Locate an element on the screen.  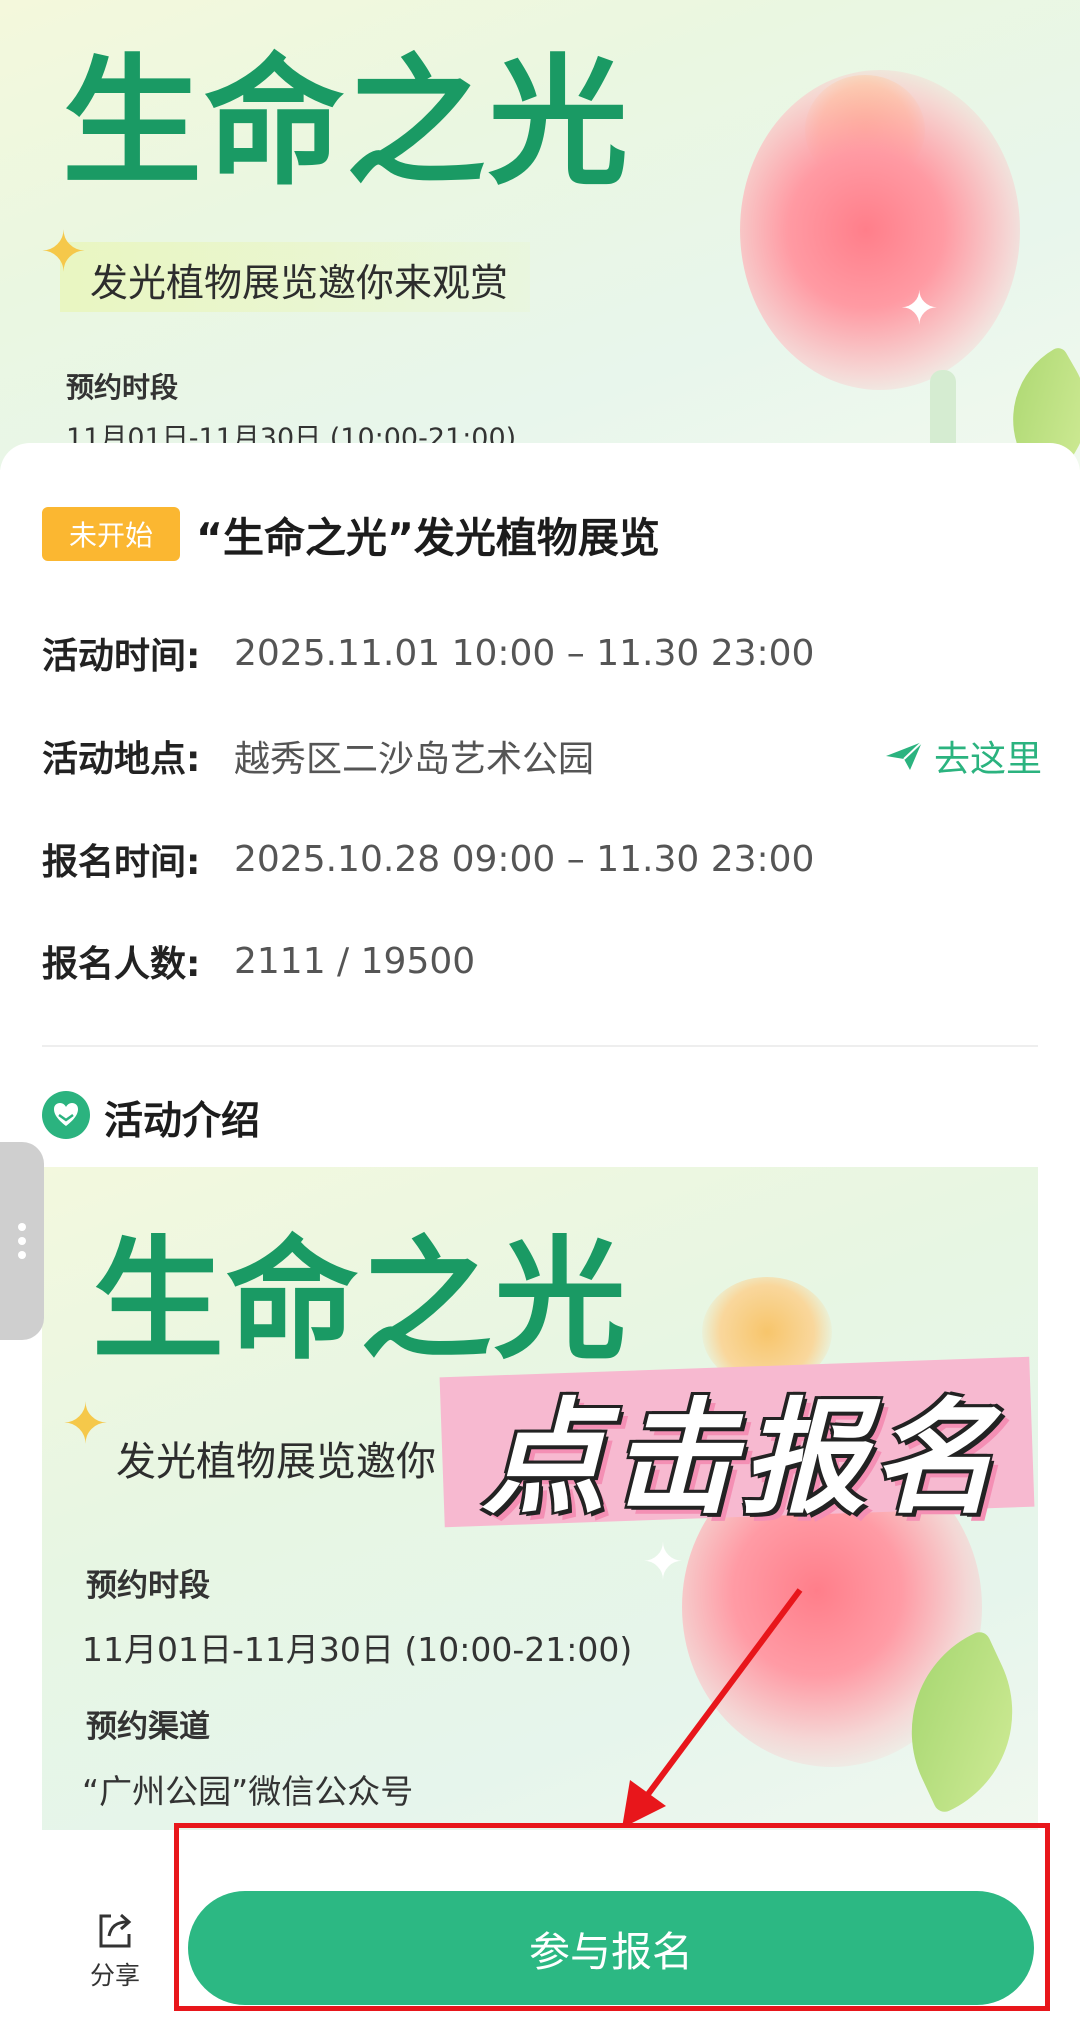
event-title: “生命之光”发光植物展览 is located at coordinates (428, 538).